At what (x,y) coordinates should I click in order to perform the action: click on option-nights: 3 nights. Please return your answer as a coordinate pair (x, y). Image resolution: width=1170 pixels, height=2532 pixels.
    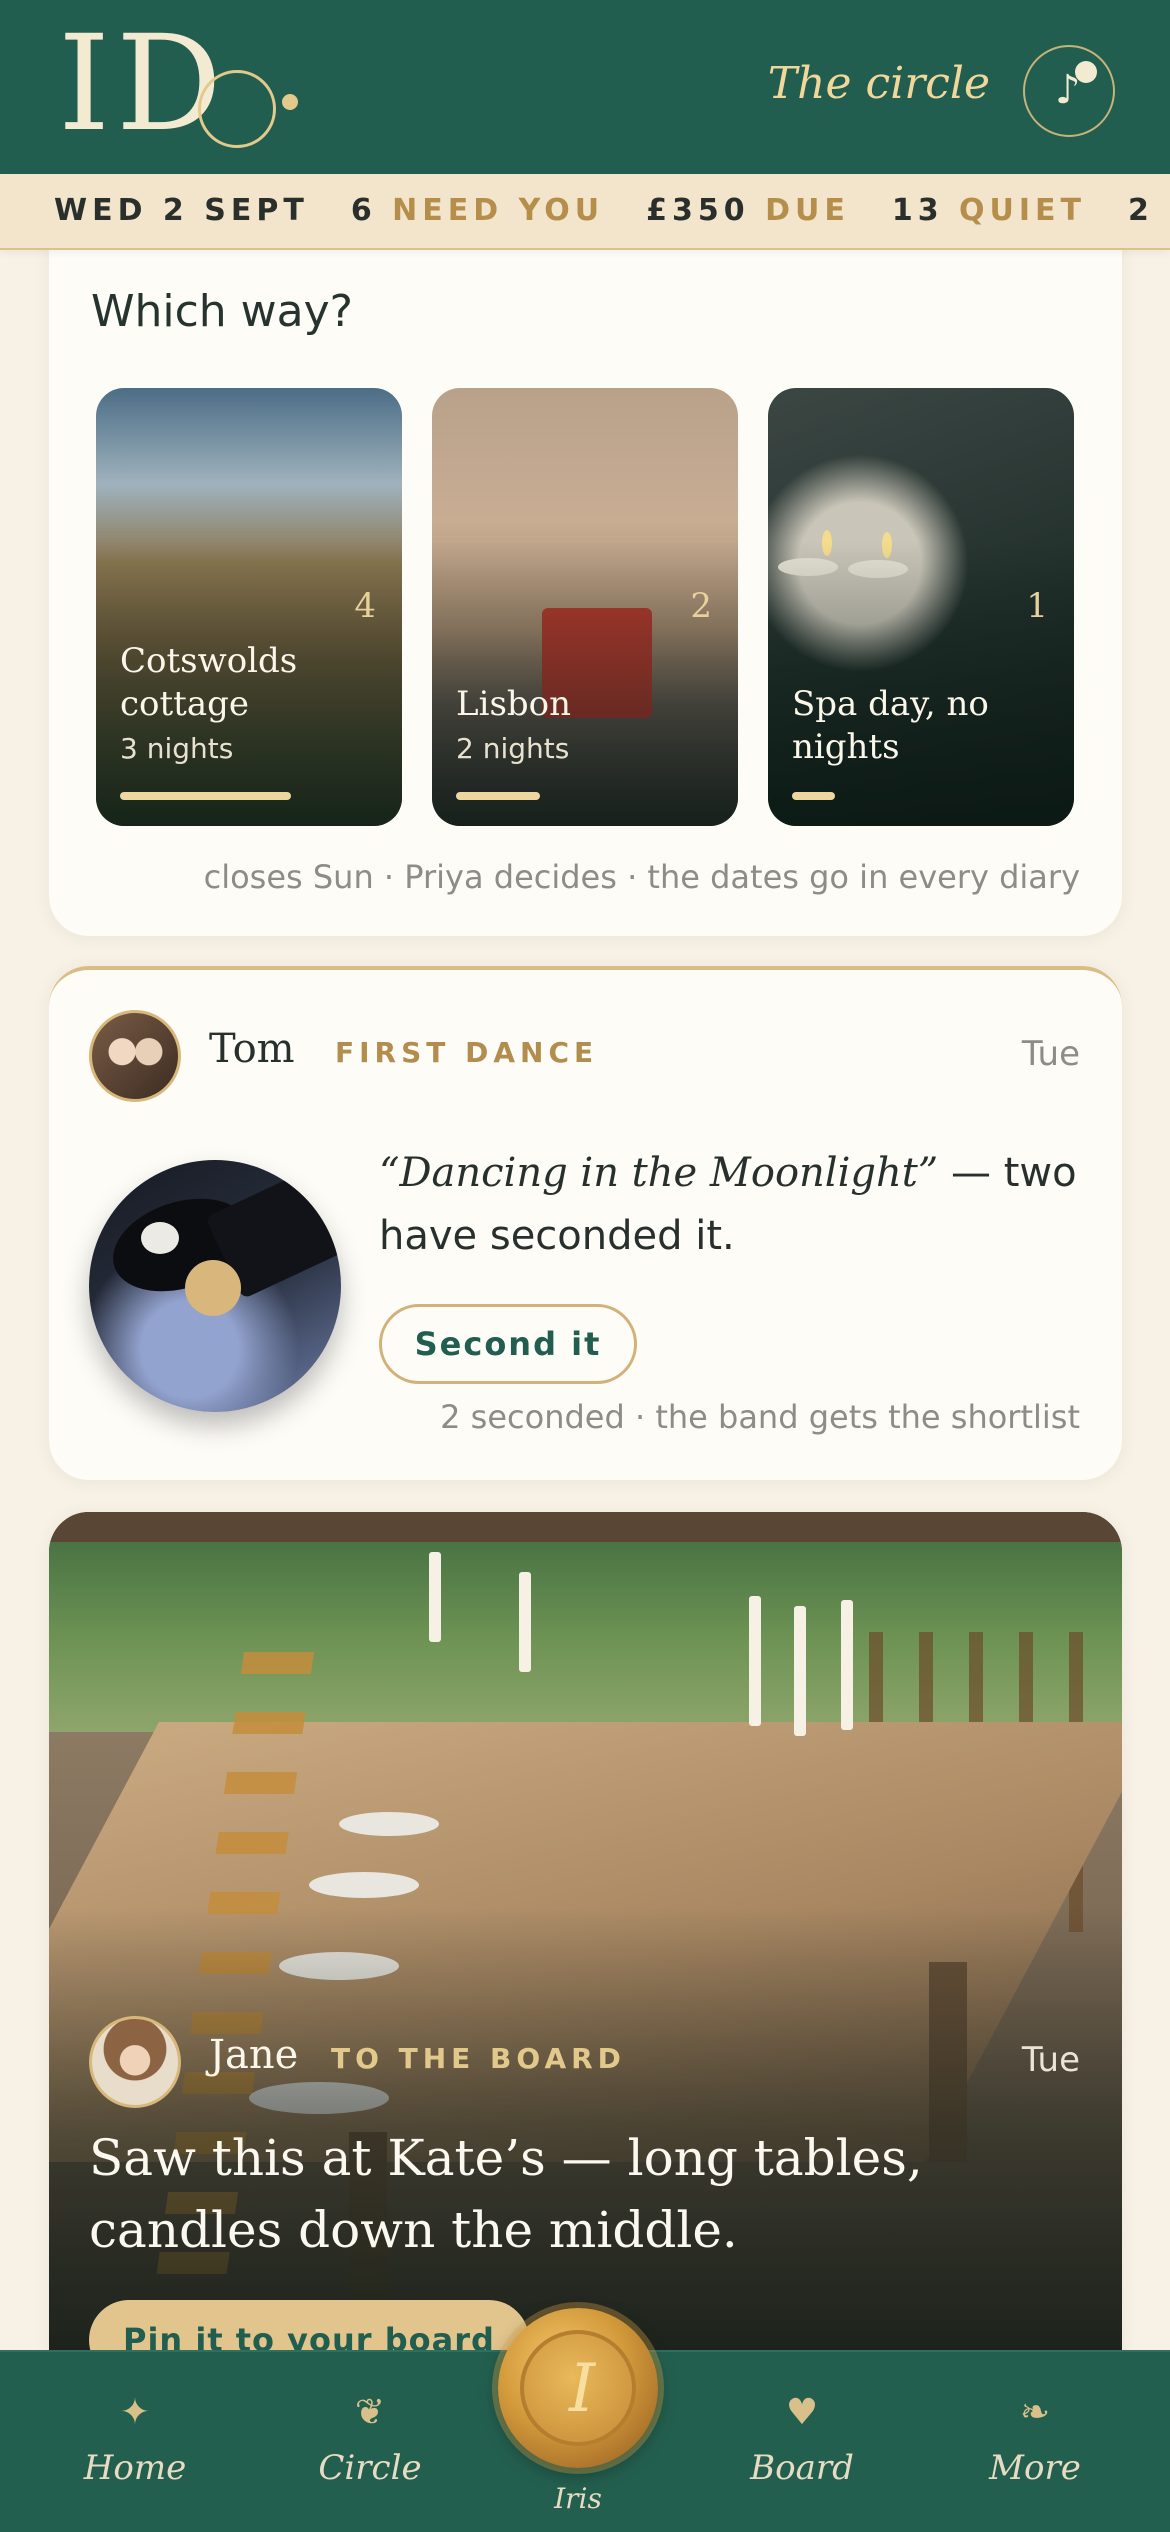
    Looking at the image, I should click on (177, 748).